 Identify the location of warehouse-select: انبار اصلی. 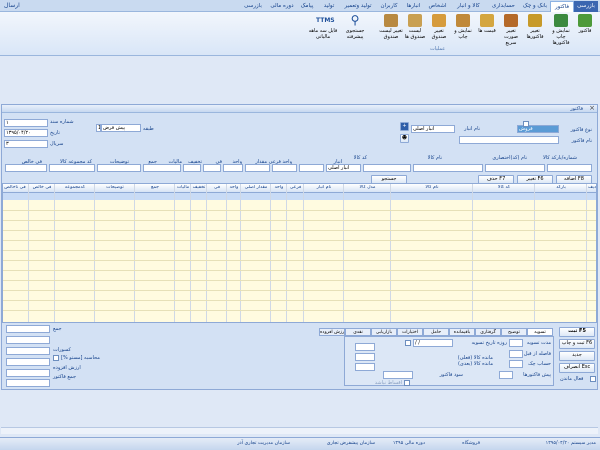
(433, 129).